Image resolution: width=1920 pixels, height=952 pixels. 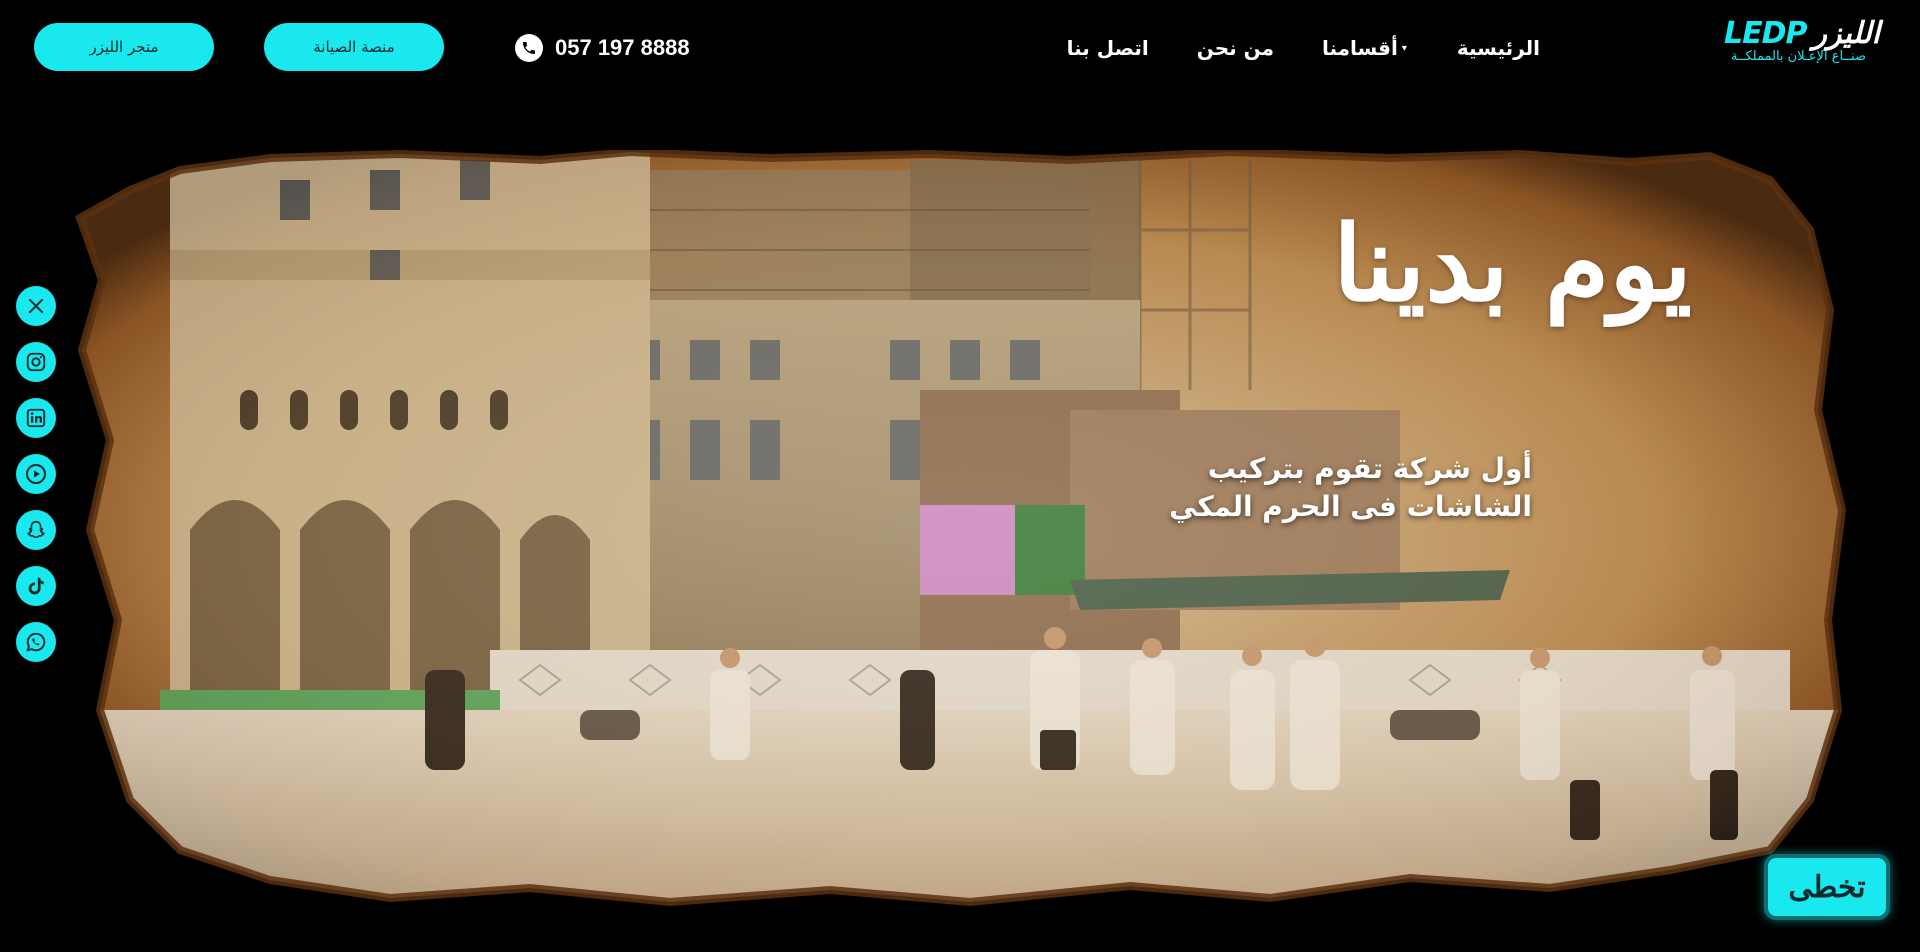 I want to click on store-button: متجر الليزر, so click(x=124, y=47).